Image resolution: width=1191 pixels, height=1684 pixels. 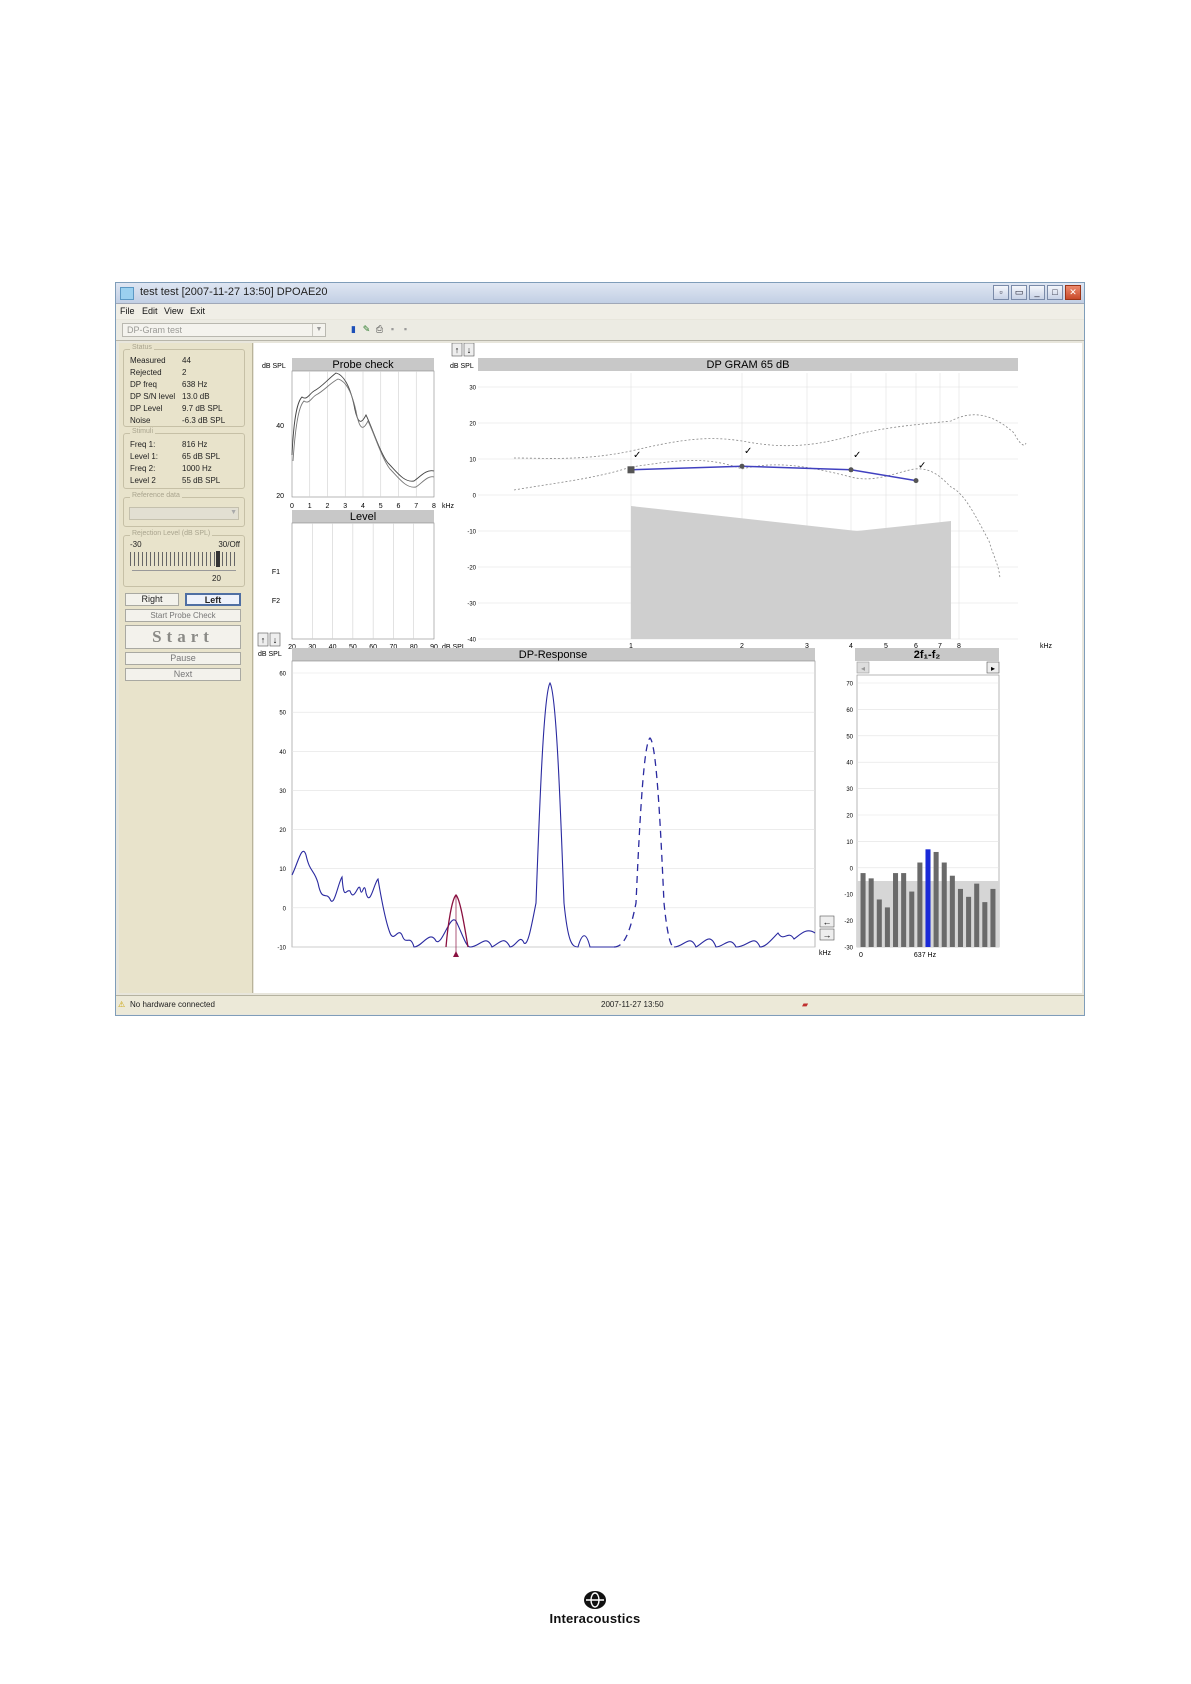 I want to click on stimuli-row-label: Level 2, so click(x=143, y=480).